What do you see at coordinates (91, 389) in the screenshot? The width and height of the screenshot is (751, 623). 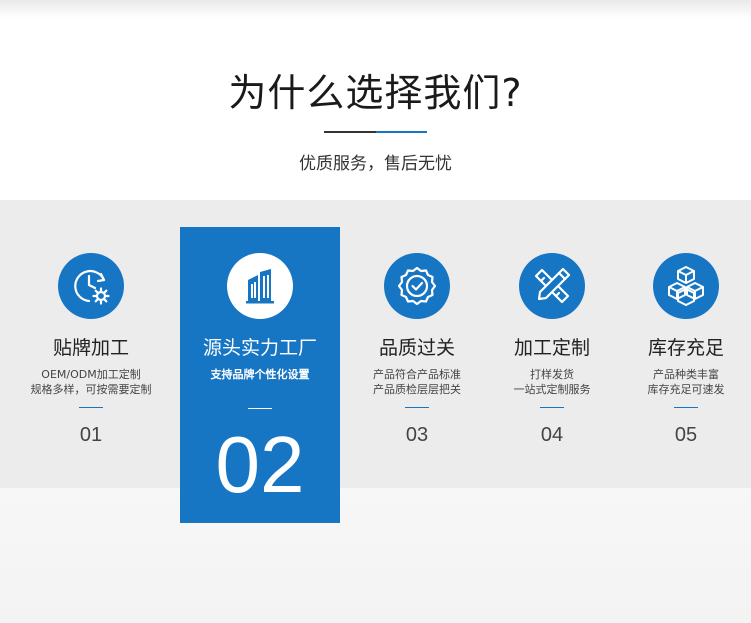 I see `feature-desc-line: 规格多样，可按需要定制` at bounding box center [91, 389].